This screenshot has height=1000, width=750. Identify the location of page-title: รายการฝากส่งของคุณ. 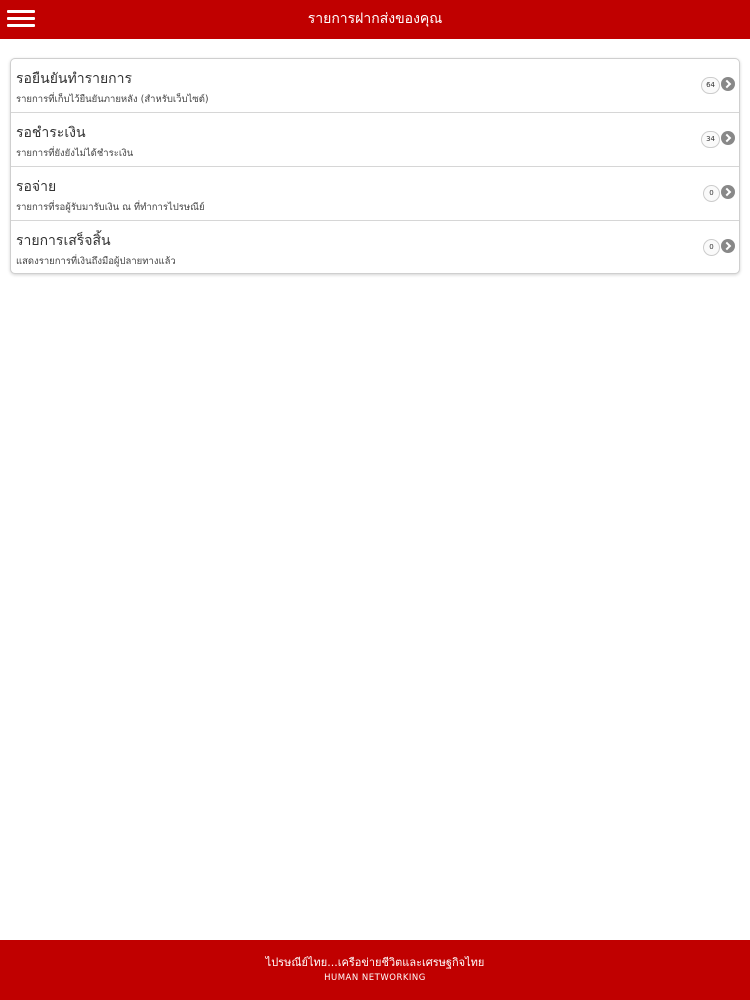
(375, 19).